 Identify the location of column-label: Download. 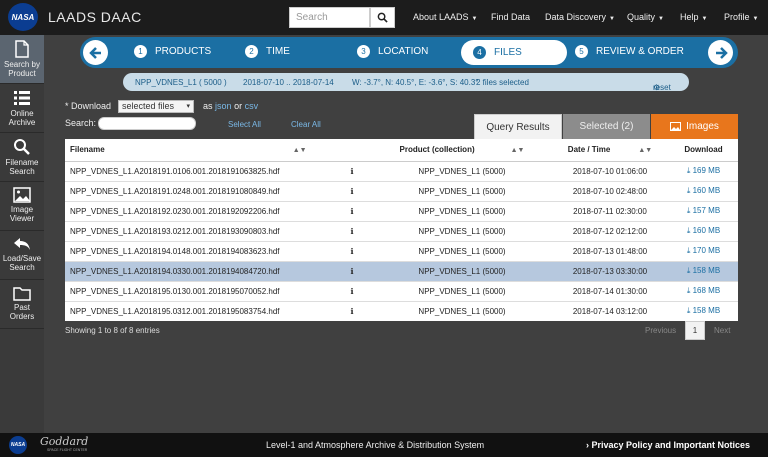
(703, 150).